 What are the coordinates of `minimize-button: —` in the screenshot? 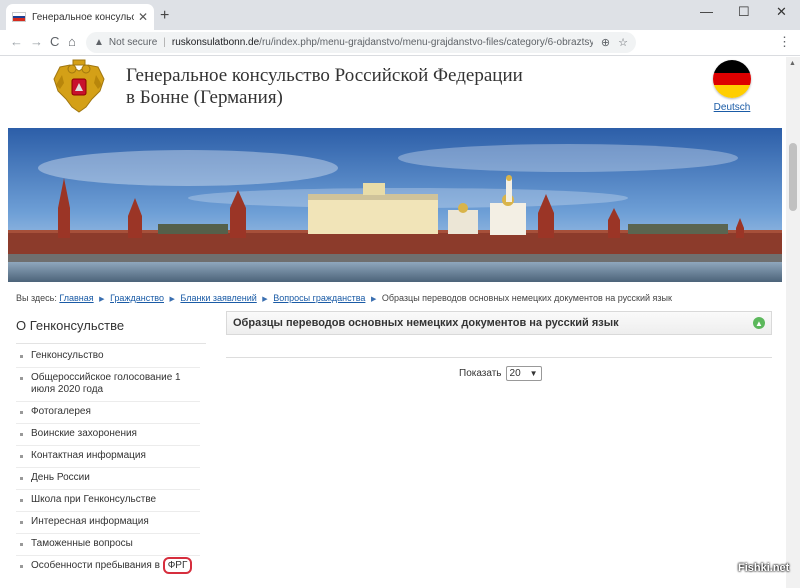 It's located at (706, 11).